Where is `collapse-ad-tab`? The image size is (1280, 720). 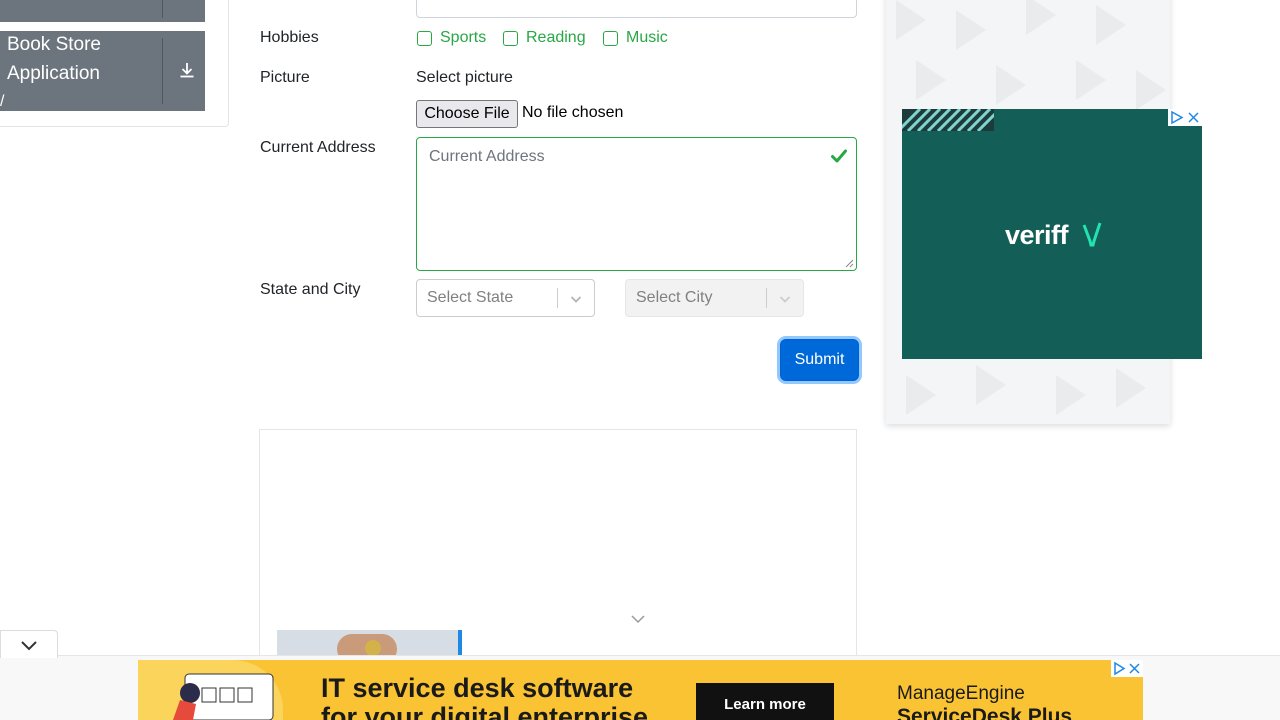
collapse-ad-tab is located at coordinates (29, 644).